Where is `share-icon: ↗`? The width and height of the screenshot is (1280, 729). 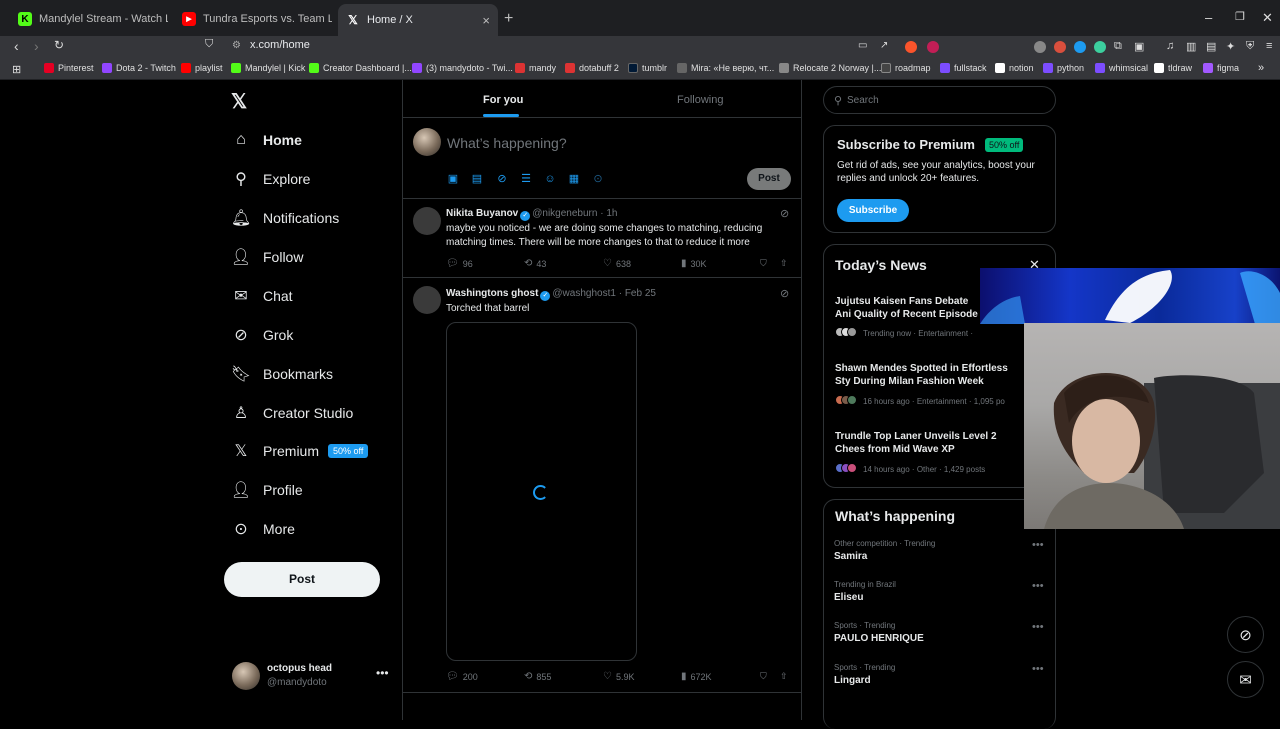 share-icon: ↗ is located at coordinates (884, 45).